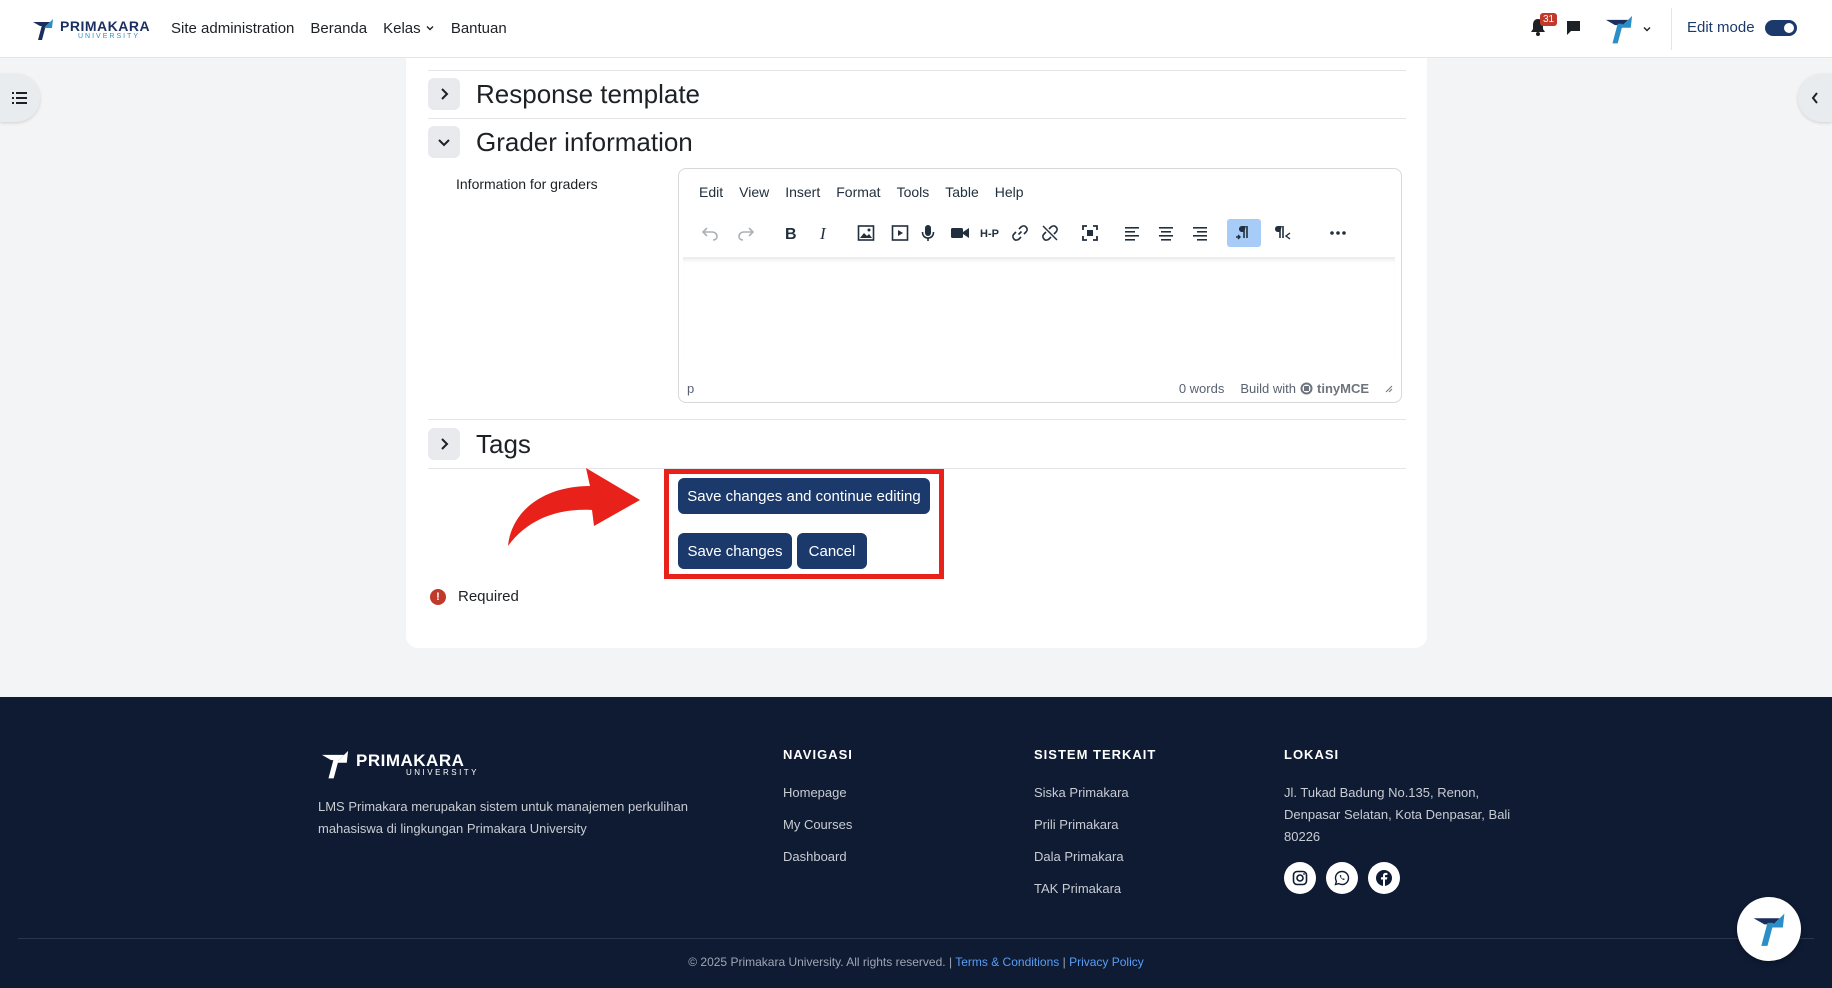 This screenshot has height=988, width=1832. Describe the element at coordinates (1304, 388) in the screenshot. I see `tinymce-branding: Build with tinyMCE` at that location.